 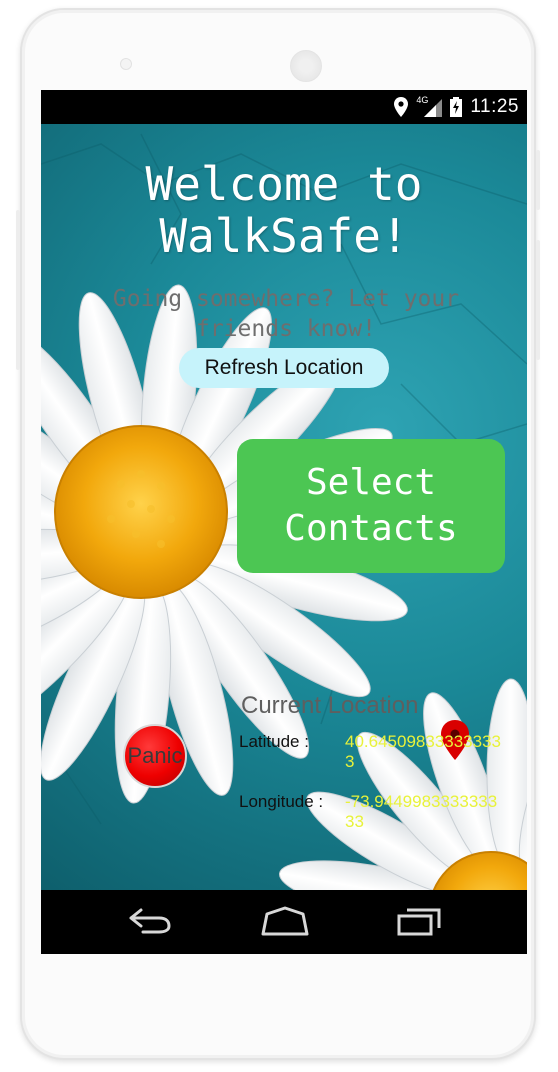 What do you see at coordinates (284, 107) in the screenshot?
I see `status-bar: 4G 11:25` at bounding box center [284, 107].